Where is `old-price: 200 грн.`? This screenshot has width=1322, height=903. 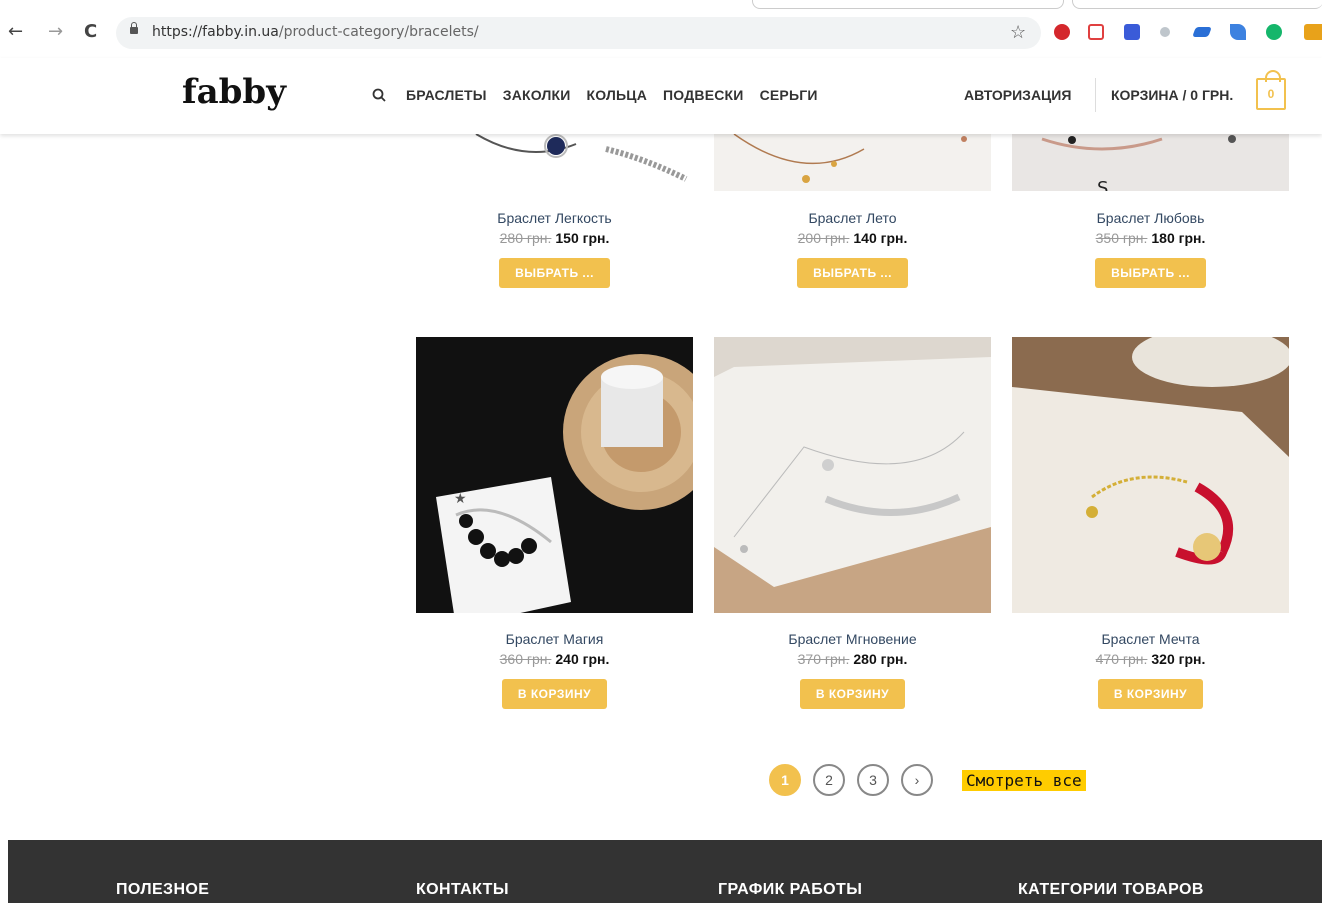 old-price: 200 грн. is located at coordinates (823, 238).